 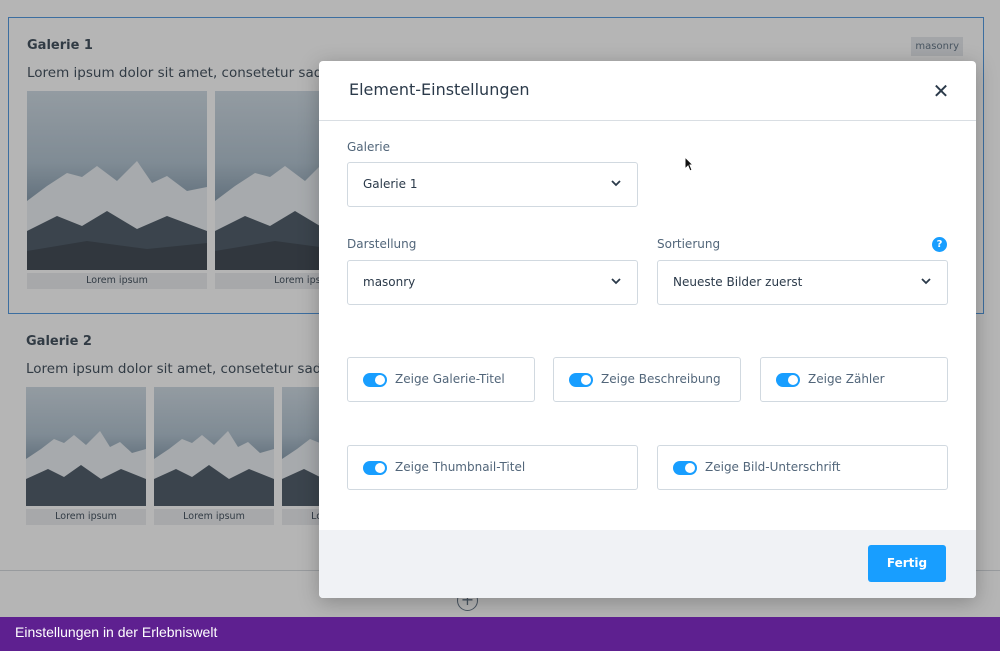 What do you see at coordinates (647, 91) in the screenshot?
I see `modal-header: Element-Einstellungen ✕` at bounding box center [647, 91].